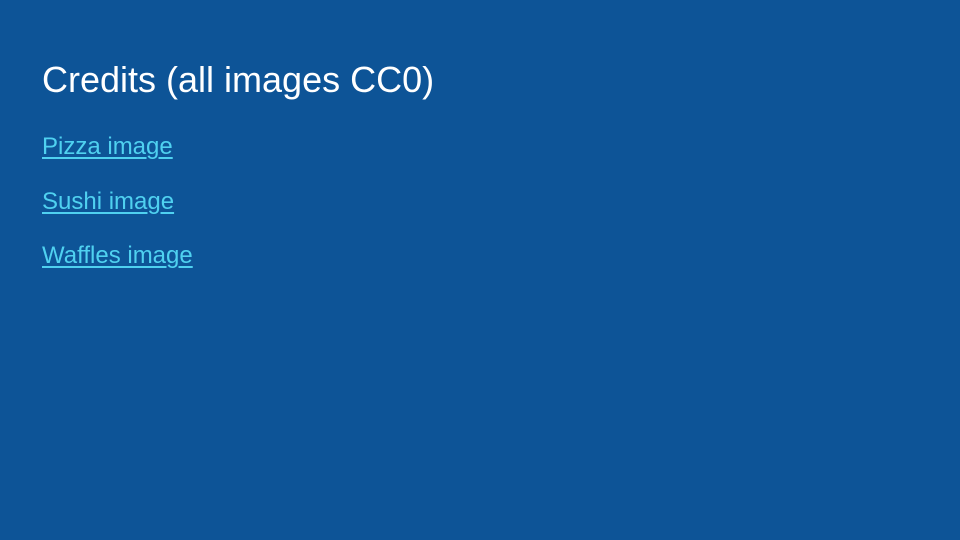 The height and width of the screenshot is (540, 960). I want to click on list-item: Pizza image, so click(117, 159).